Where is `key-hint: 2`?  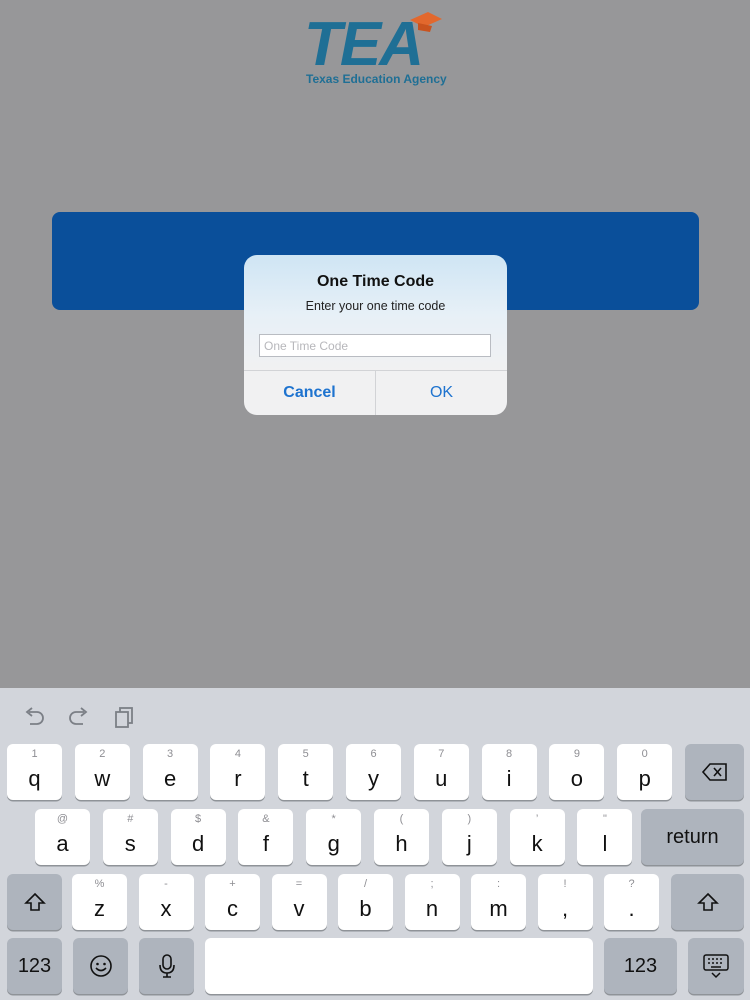
key-hint: 2 is located at coordinates (102, 754).